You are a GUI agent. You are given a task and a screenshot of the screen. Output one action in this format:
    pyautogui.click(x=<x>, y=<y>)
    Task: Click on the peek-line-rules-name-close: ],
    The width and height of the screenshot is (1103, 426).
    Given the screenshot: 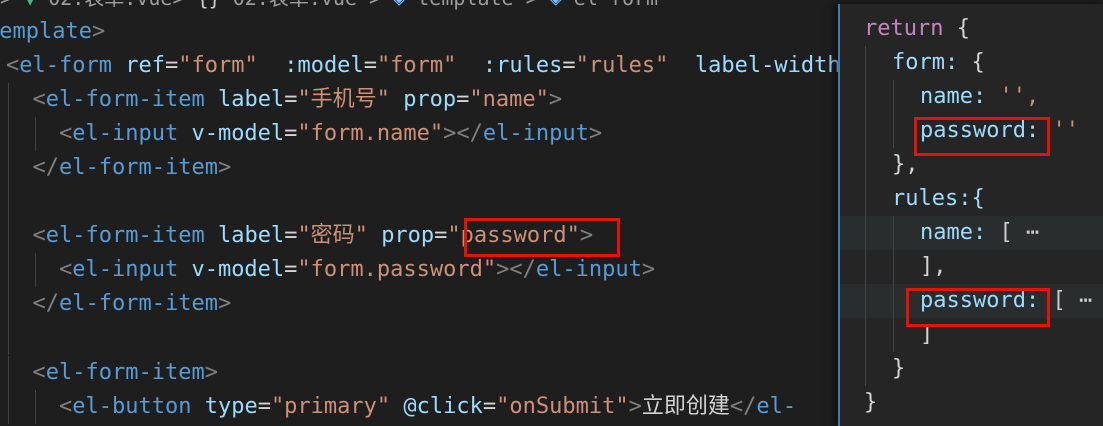 What is the action you would take?
    pyautogui.click(x=971, y=267)
    